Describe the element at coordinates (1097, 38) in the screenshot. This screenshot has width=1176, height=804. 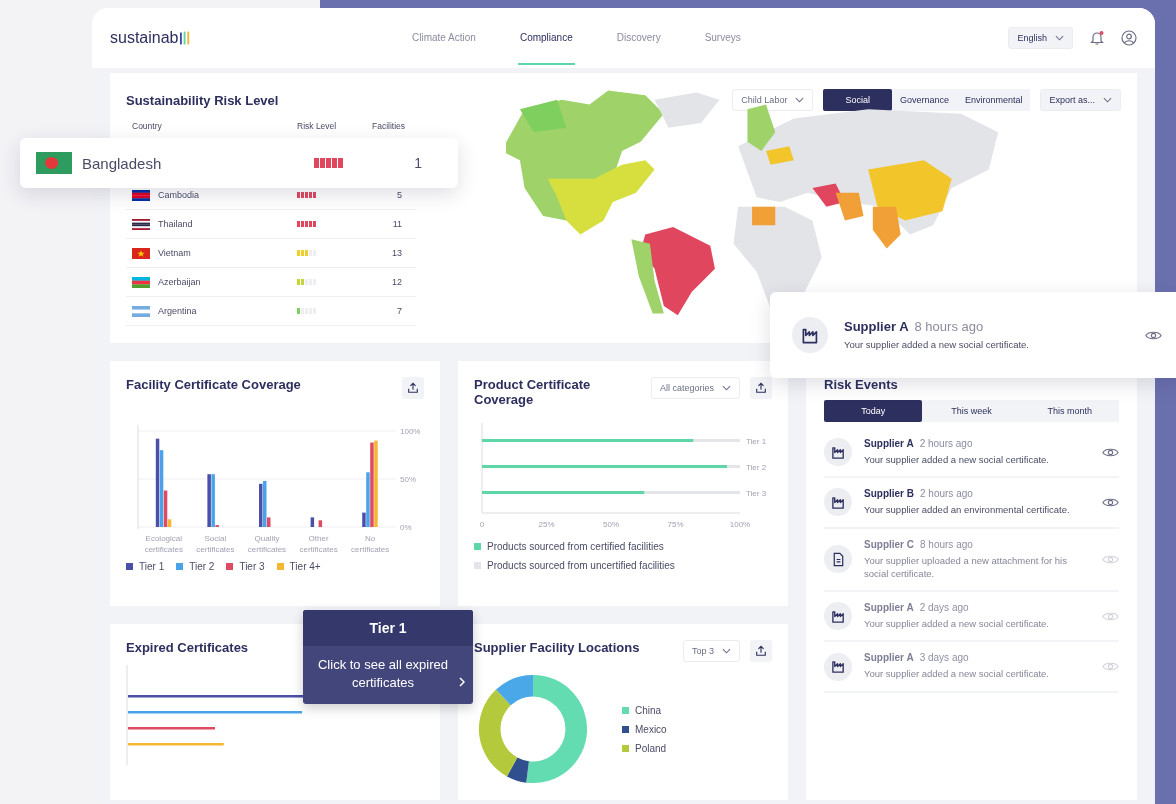
I see `bell-icon` at that location.